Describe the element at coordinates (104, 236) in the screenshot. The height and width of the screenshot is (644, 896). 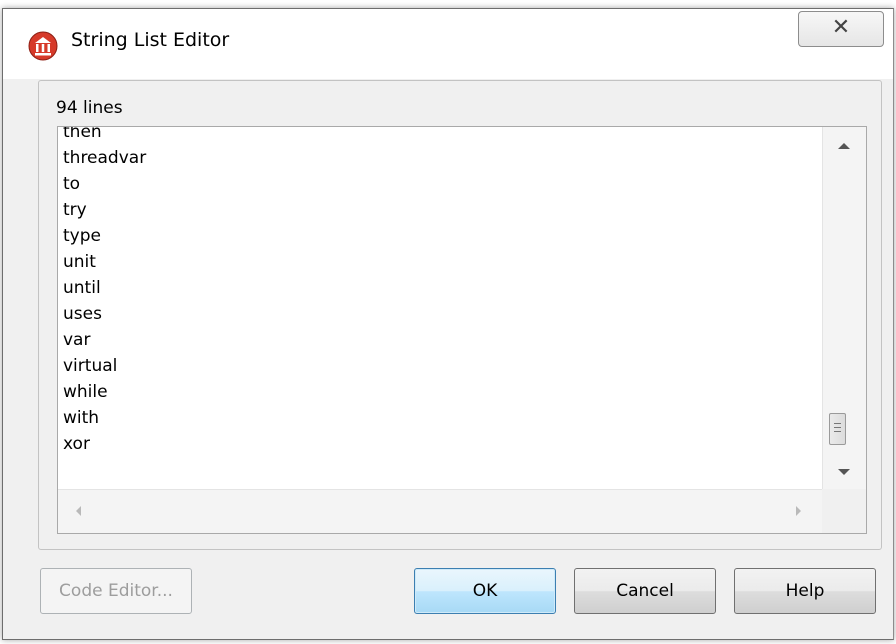
I see `list-line: type` at that location.